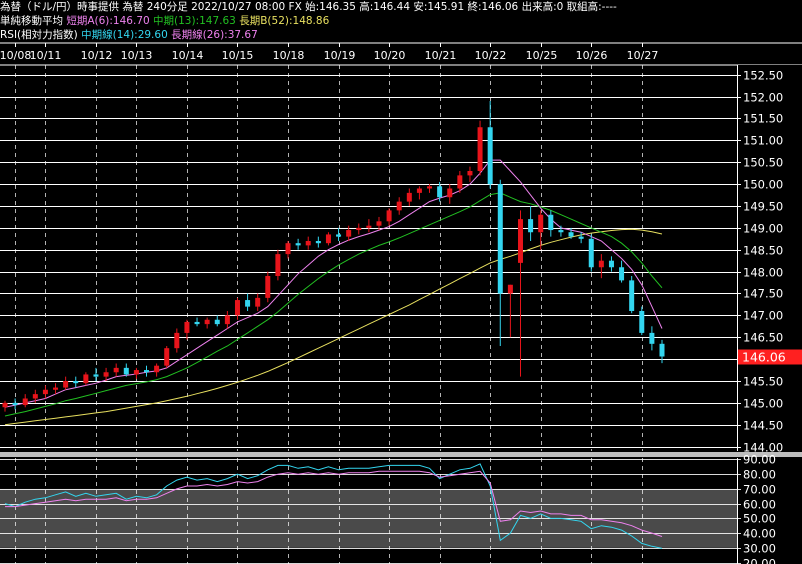  What do you see at coordinates (46, 55) in the screenshot?
I see `date-label-10/11: 10/11` at bounding box center [46, 55].